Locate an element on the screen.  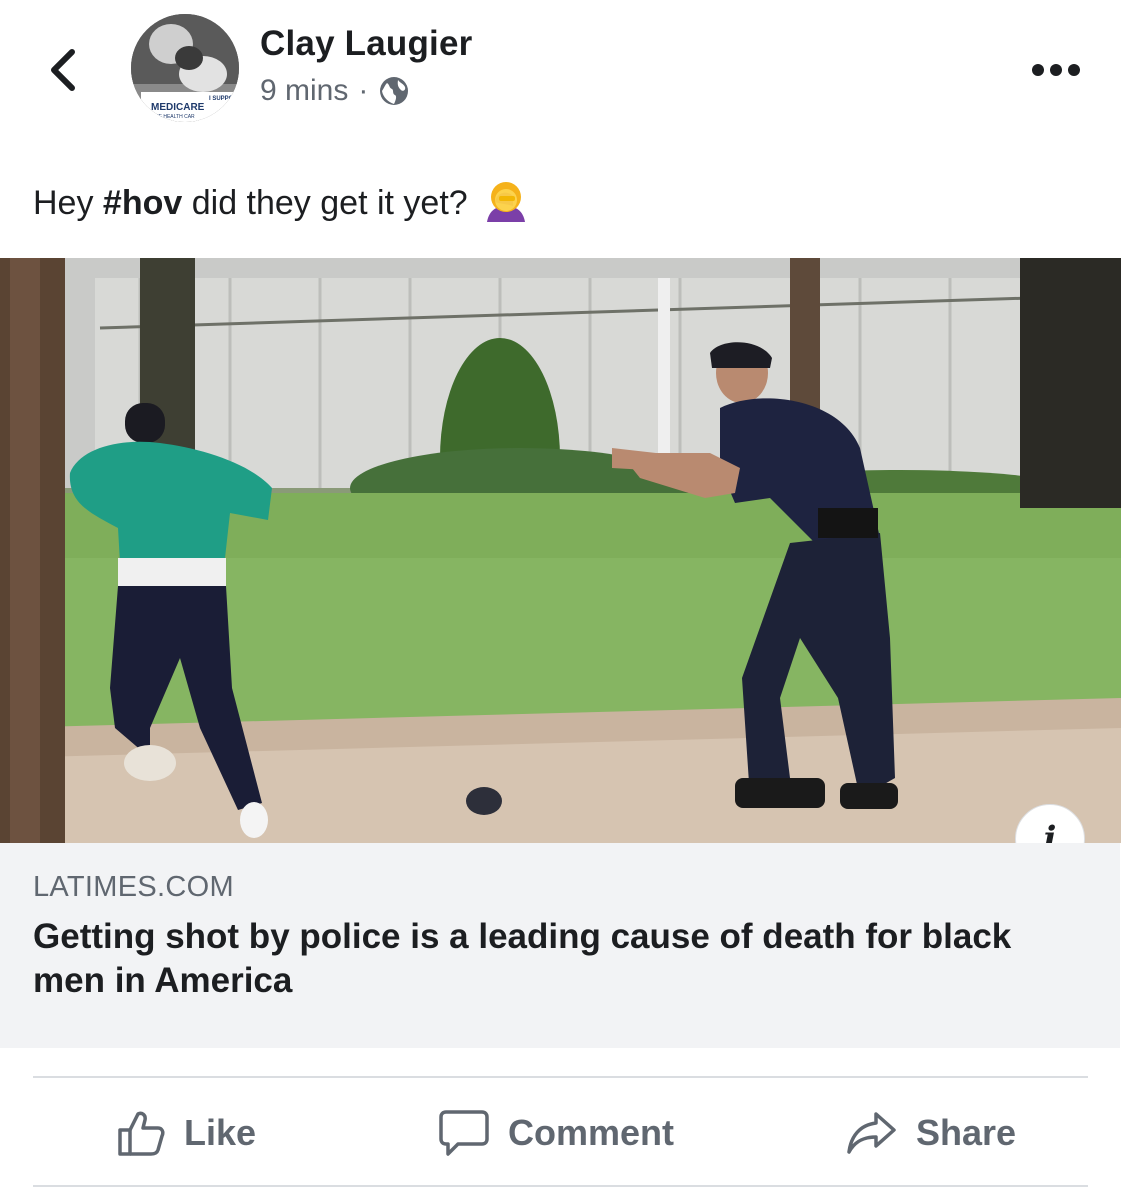
author-name: Clay Laugier is located at coordinates (366, 44).